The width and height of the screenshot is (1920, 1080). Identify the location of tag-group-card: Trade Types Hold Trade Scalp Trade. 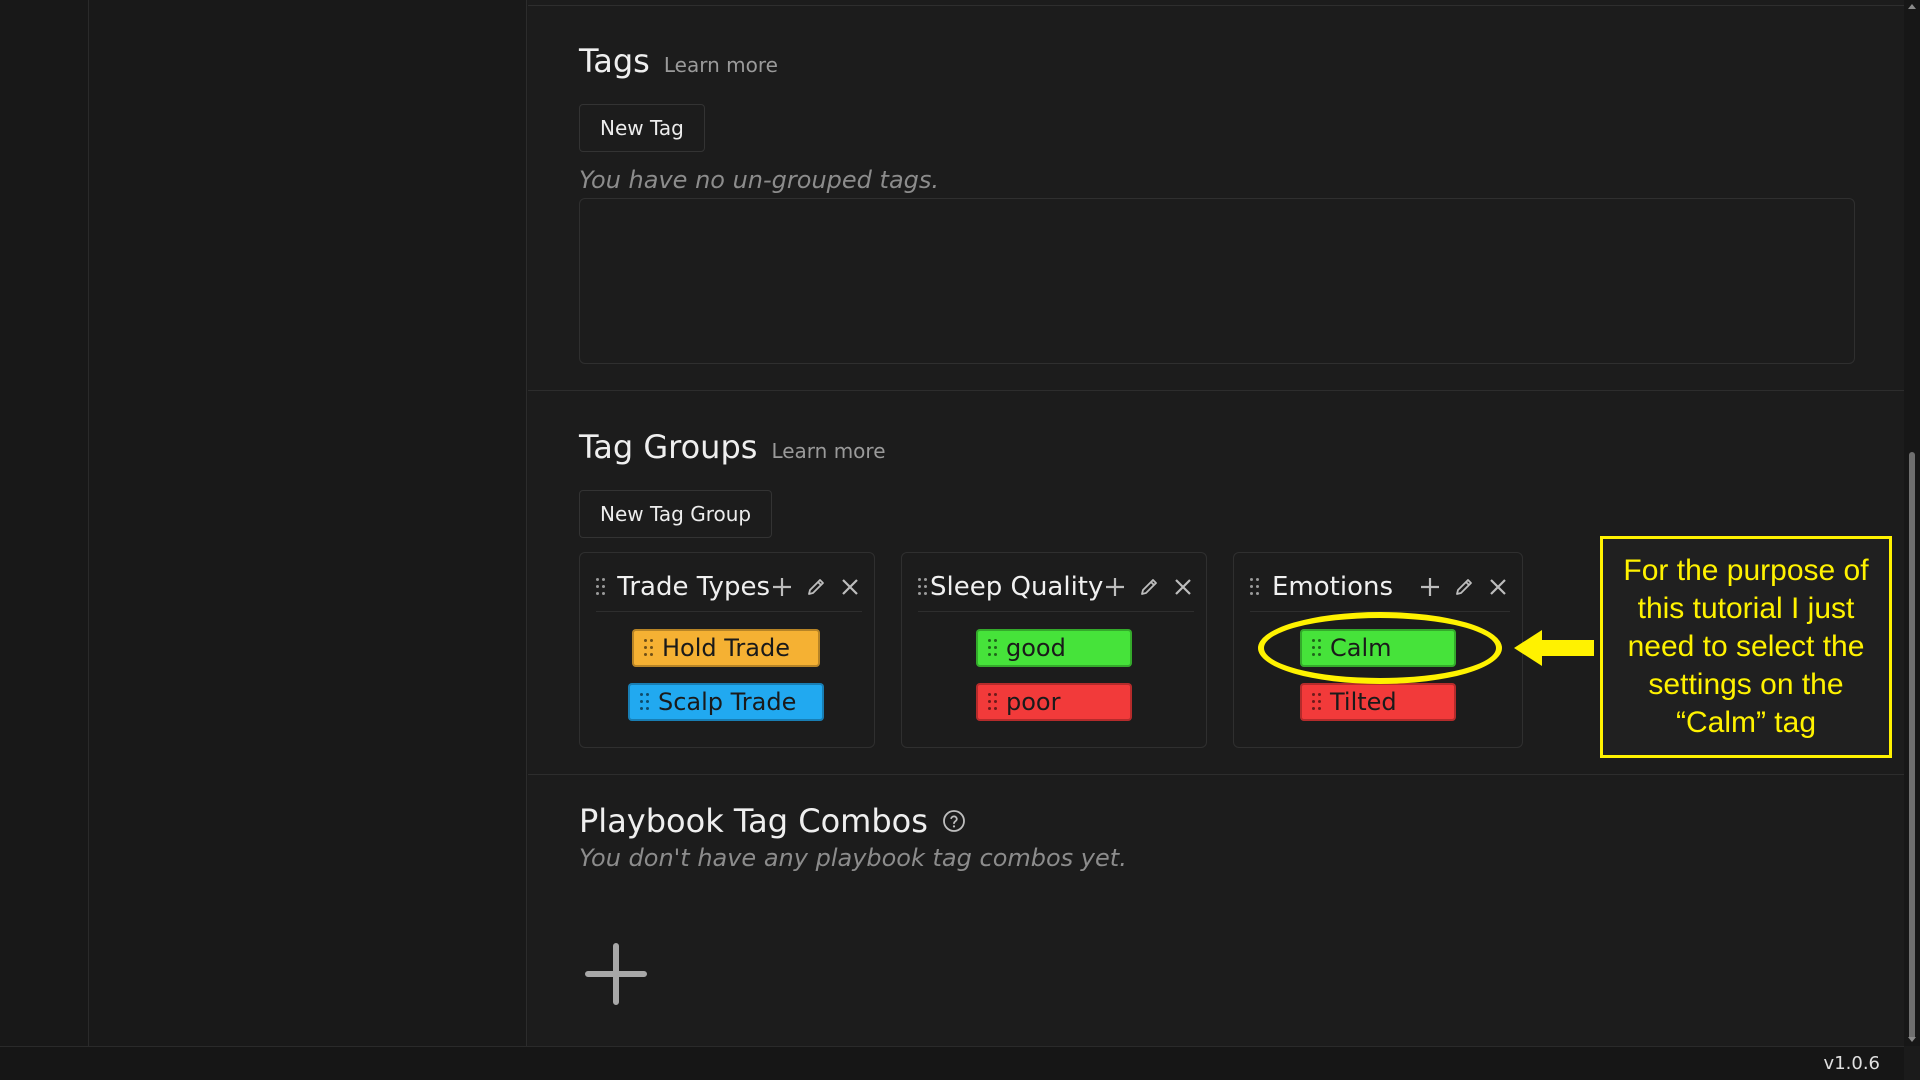
(727, 650).